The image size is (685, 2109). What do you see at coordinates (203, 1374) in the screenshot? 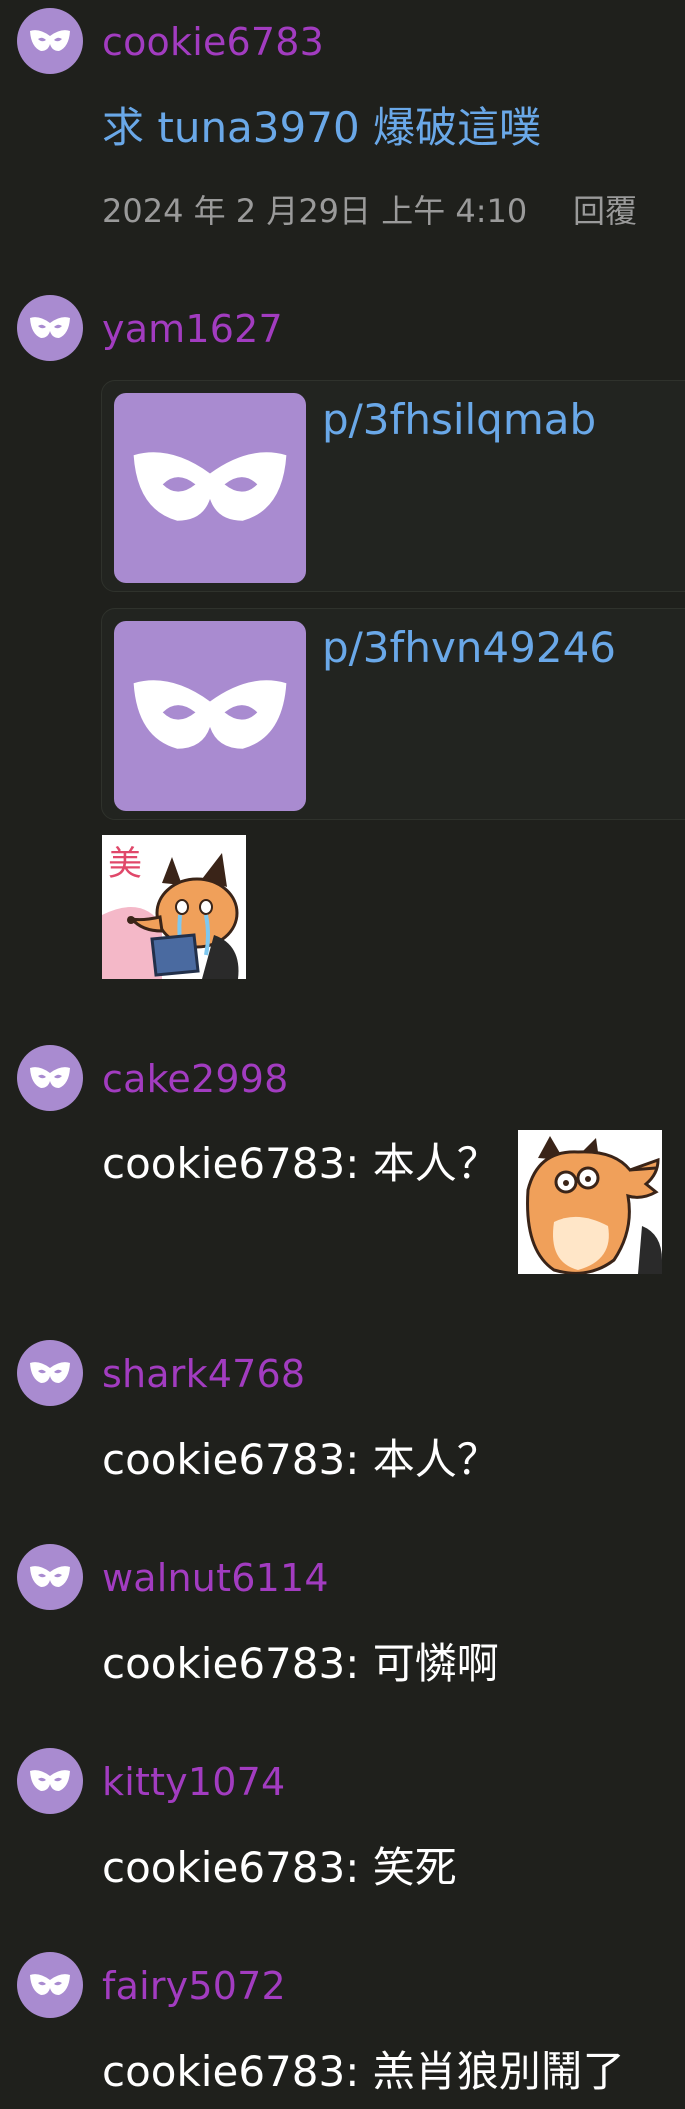
I see `username: shark4768` at bounding box center [203, 1374].